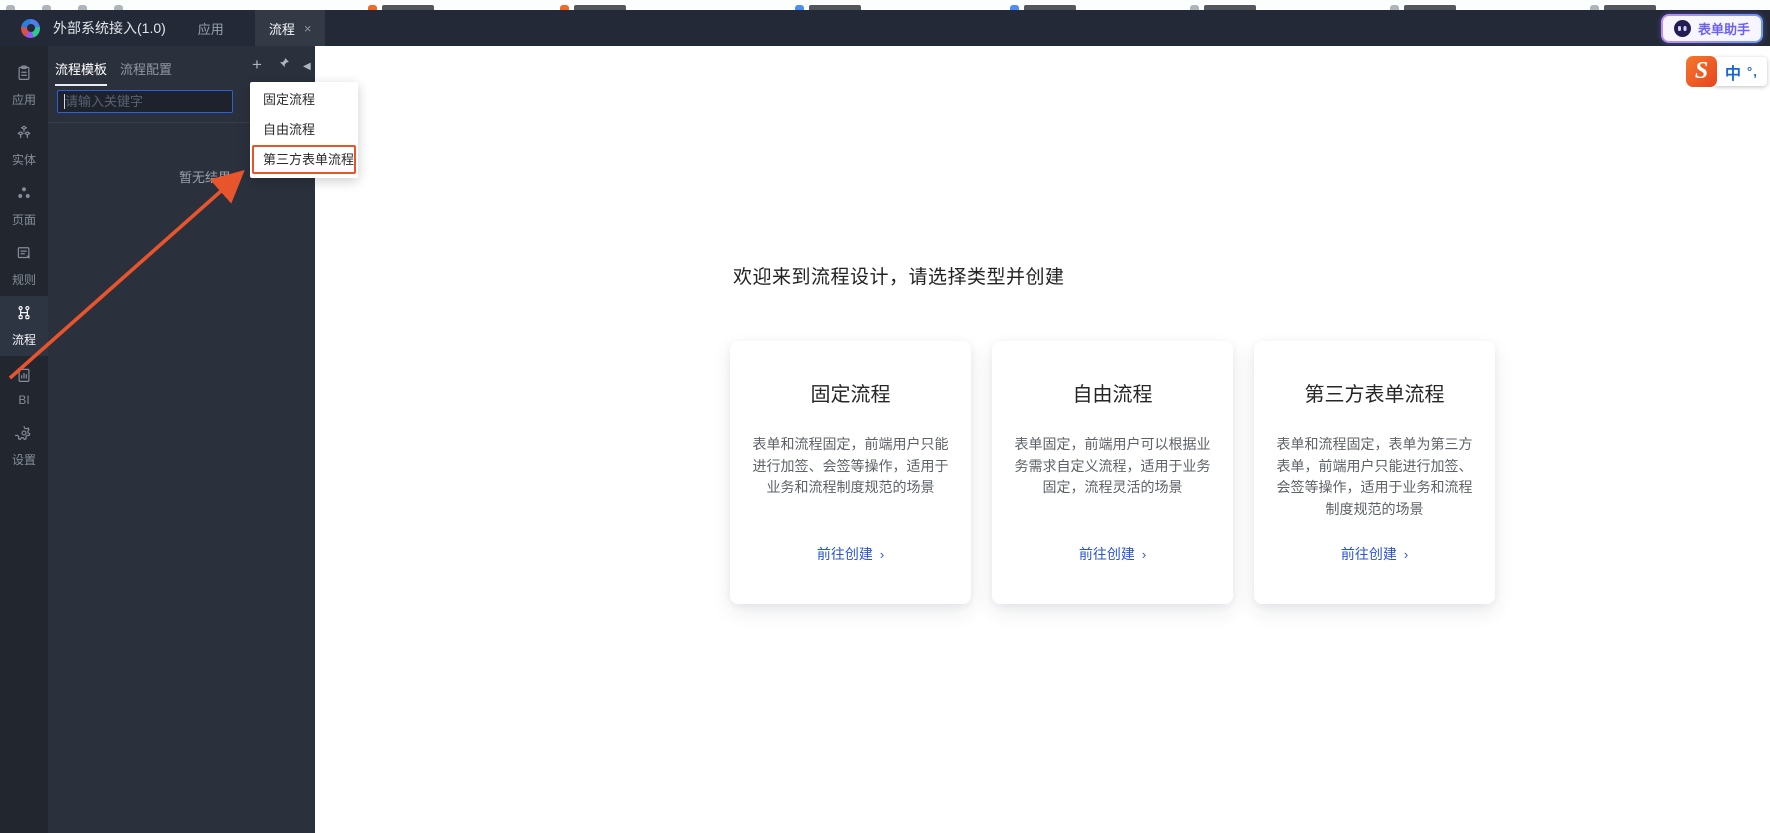  Describe the element at coordinates (24, 75) in the screenshot. I see `app-icon` at that location.